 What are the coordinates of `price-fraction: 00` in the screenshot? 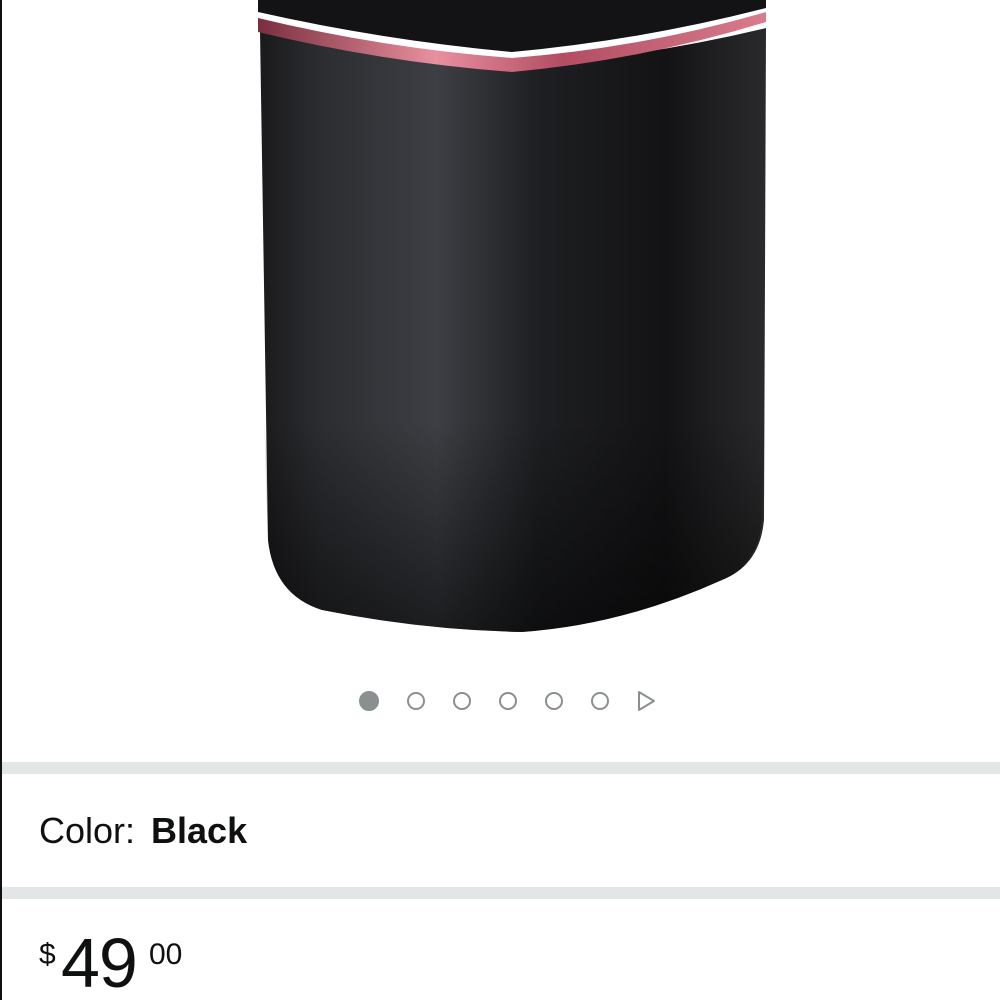 It's located at (166, 954).